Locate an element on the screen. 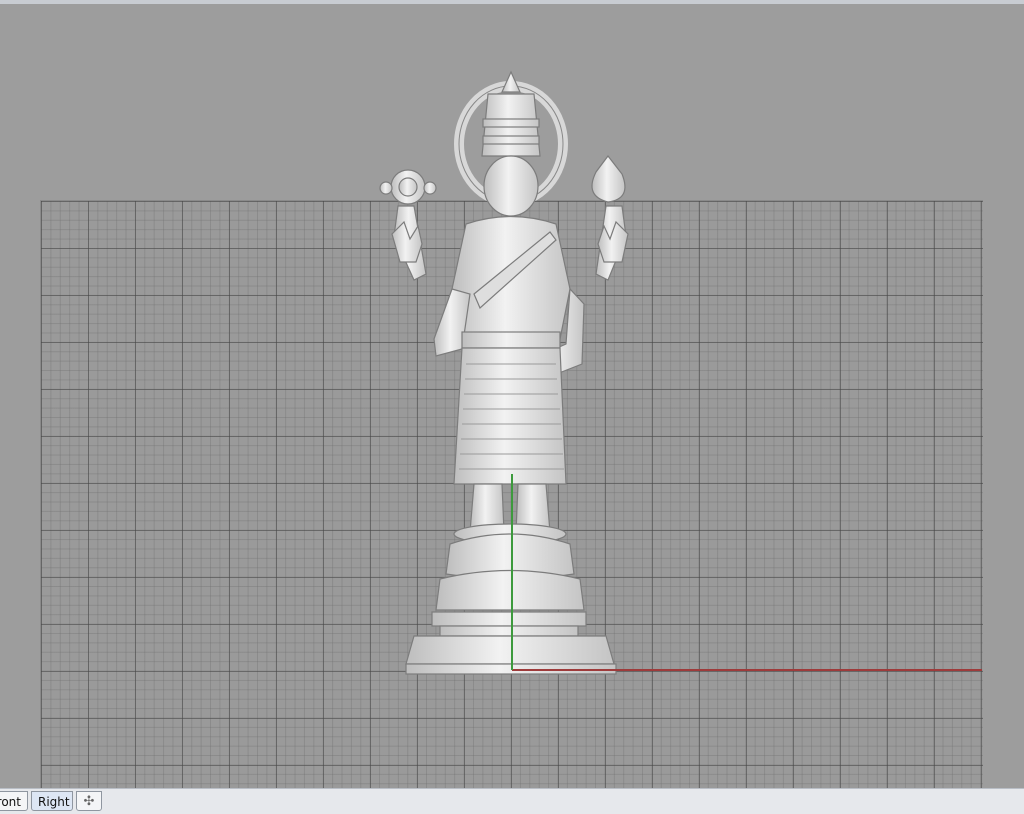 This screenshot has width=1024, height=814. add-viewport-button: ✣ is located at coordinates (89, 801).